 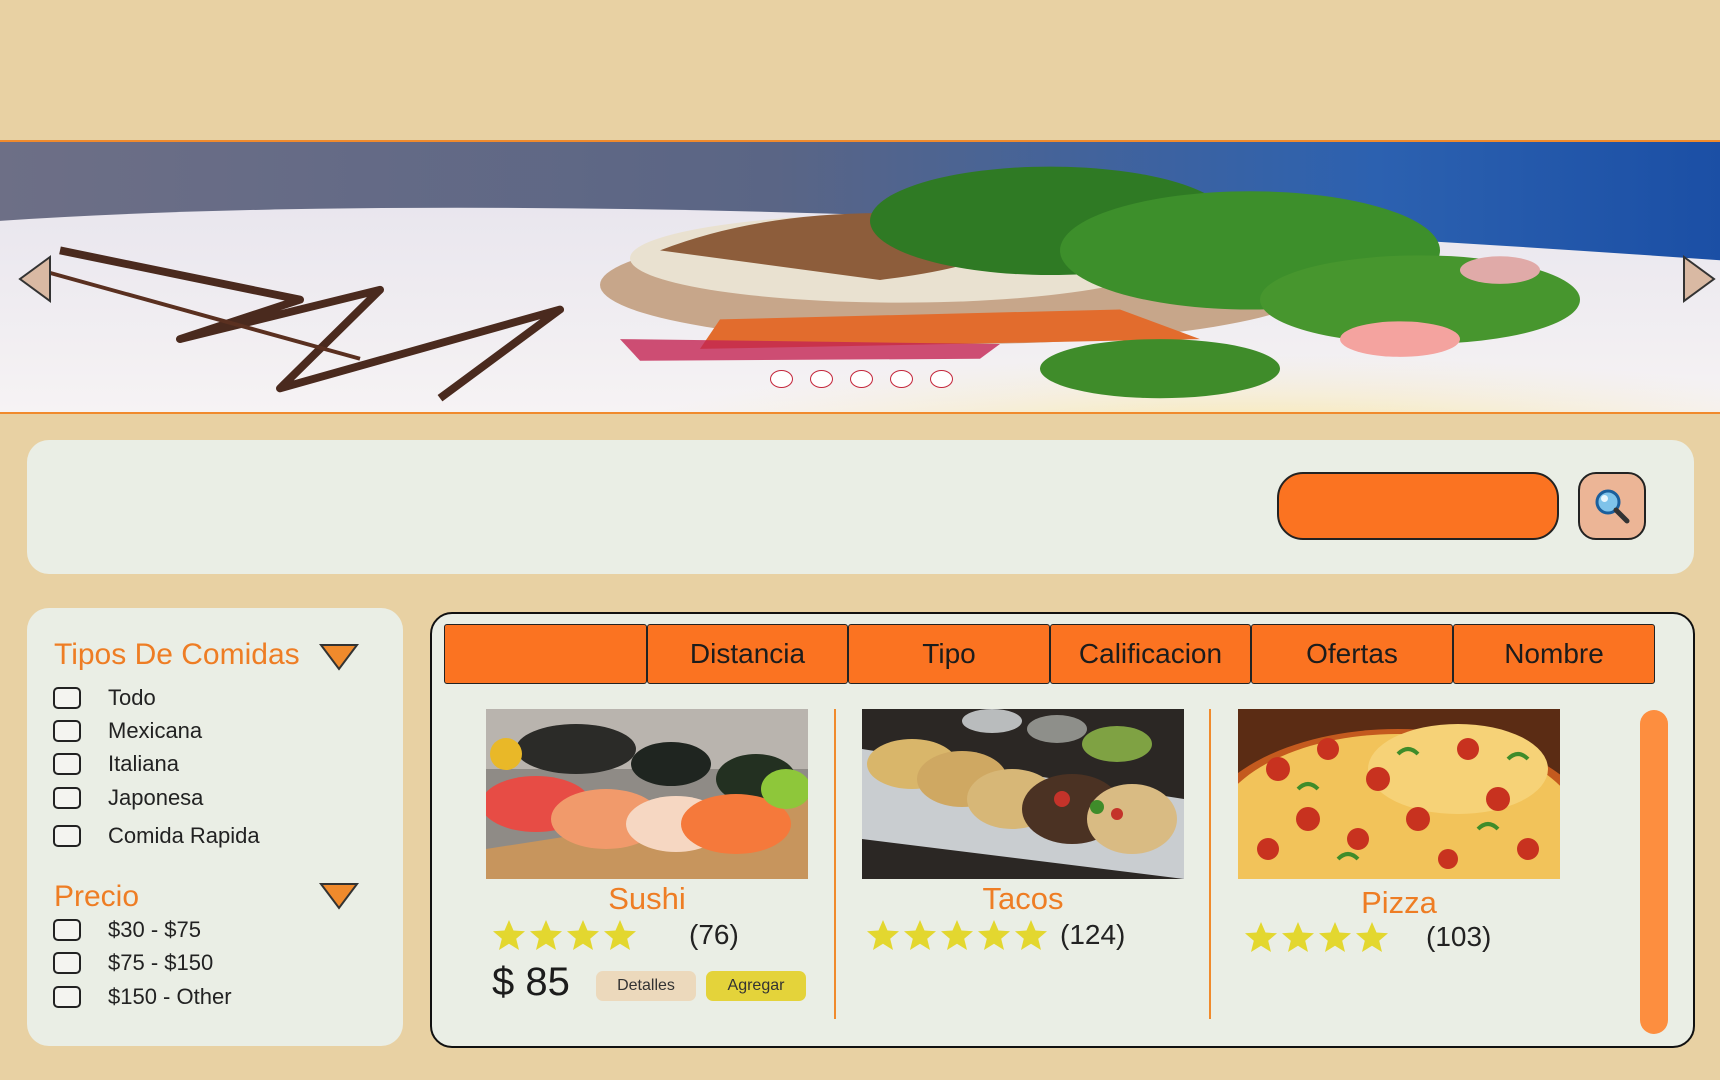 What do you see at coordinates (1093, 934) in the screenshot?
I see `rating-count: (124)` at bounding box center [1093, 934].